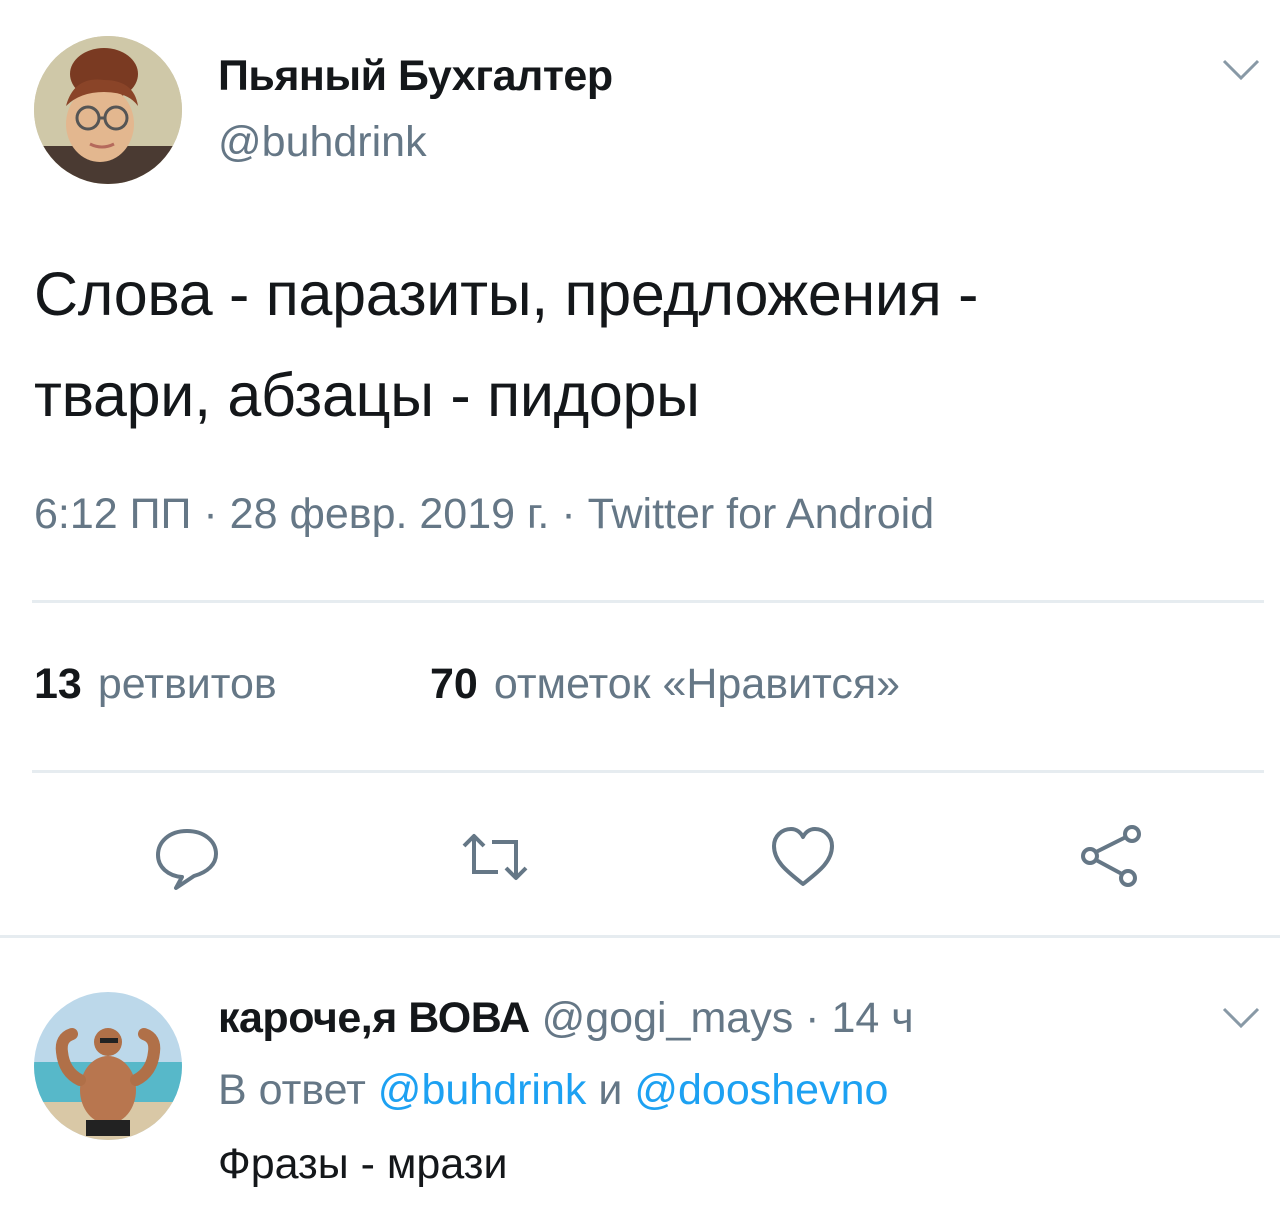 Image resolution: width=1280 pixels, height=1227 pixels. I want to click on heart-icon, so click(803, 857).